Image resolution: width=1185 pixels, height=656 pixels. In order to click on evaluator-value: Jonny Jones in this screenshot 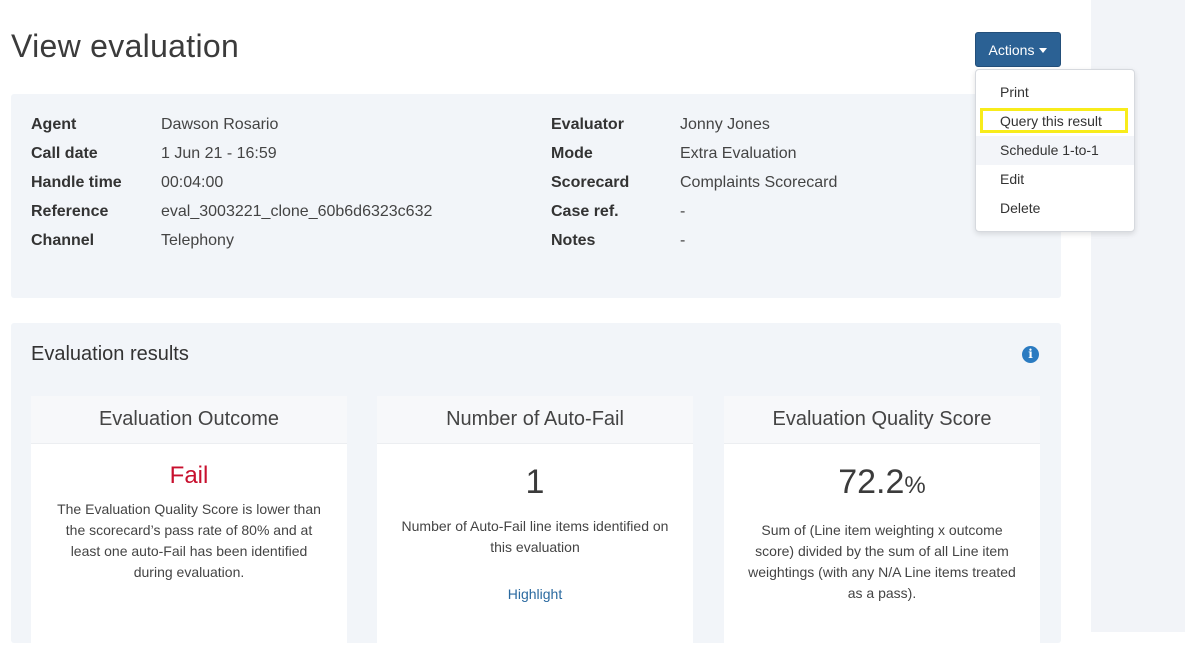, I will do `click(725, 124)`.